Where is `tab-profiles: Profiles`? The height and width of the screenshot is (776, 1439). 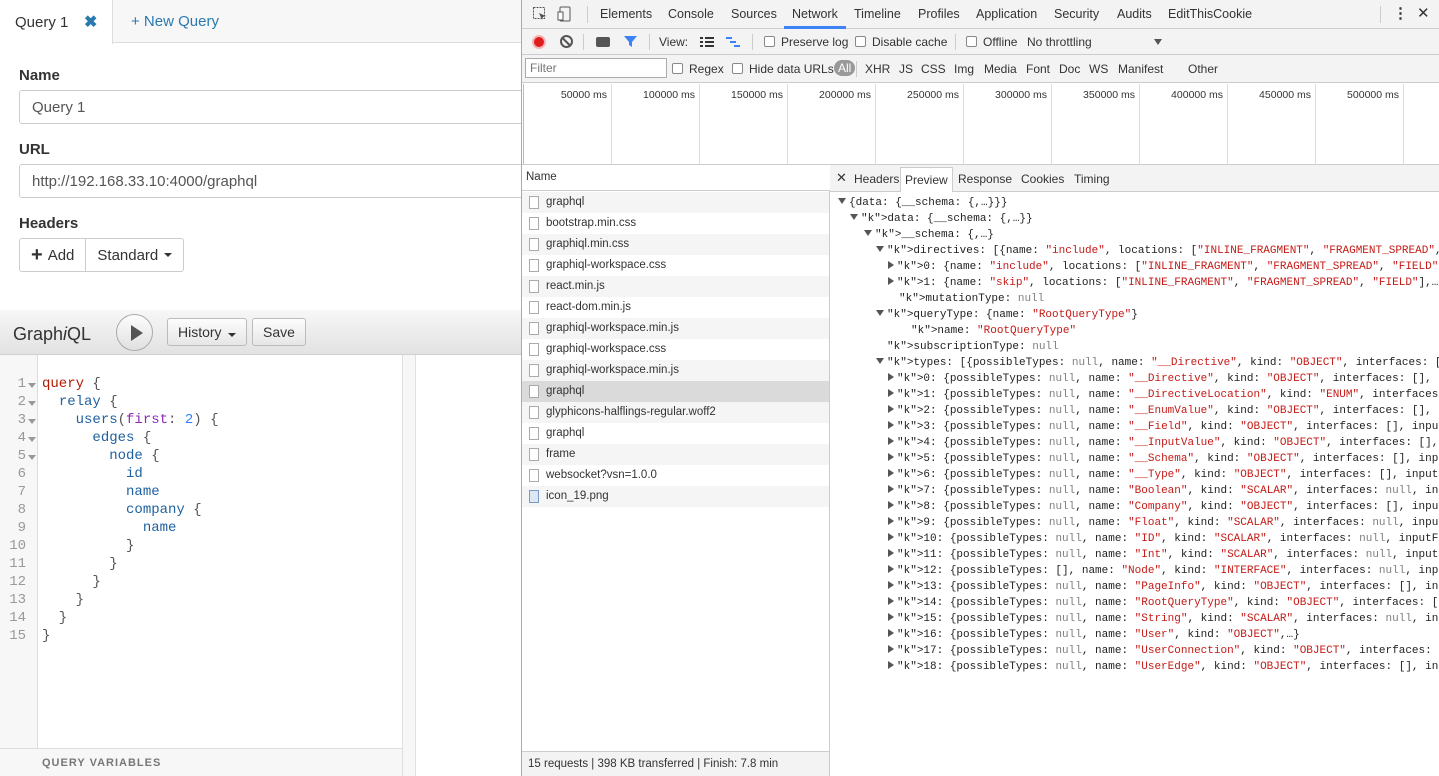 tab-profiles: Profiles is located at coordinates (939, 14).